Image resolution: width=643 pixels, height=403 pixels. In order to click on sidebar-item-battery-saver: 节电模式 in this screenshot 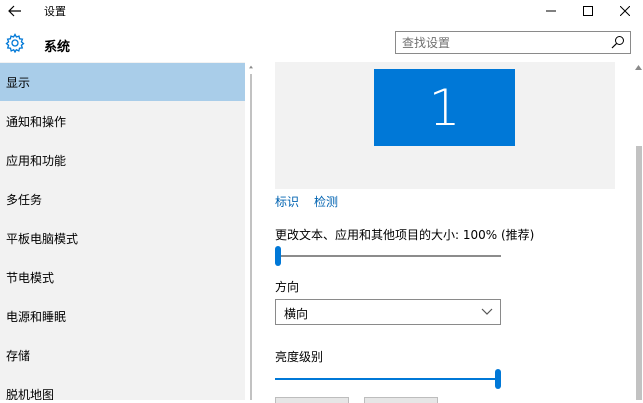, I will do `click(122, 277)`.